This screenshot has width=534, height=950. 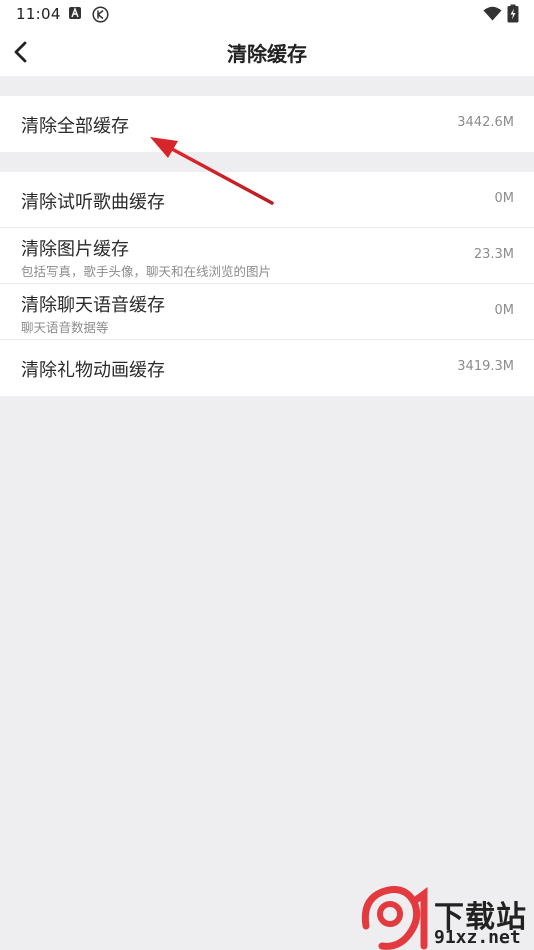 What do you see at coordinates (146, 271) in the screenshot?
I see `image-cache-description: 包括写真，歌手头像，聊天和在线浏览的图片` at bounding box center [146, 271].